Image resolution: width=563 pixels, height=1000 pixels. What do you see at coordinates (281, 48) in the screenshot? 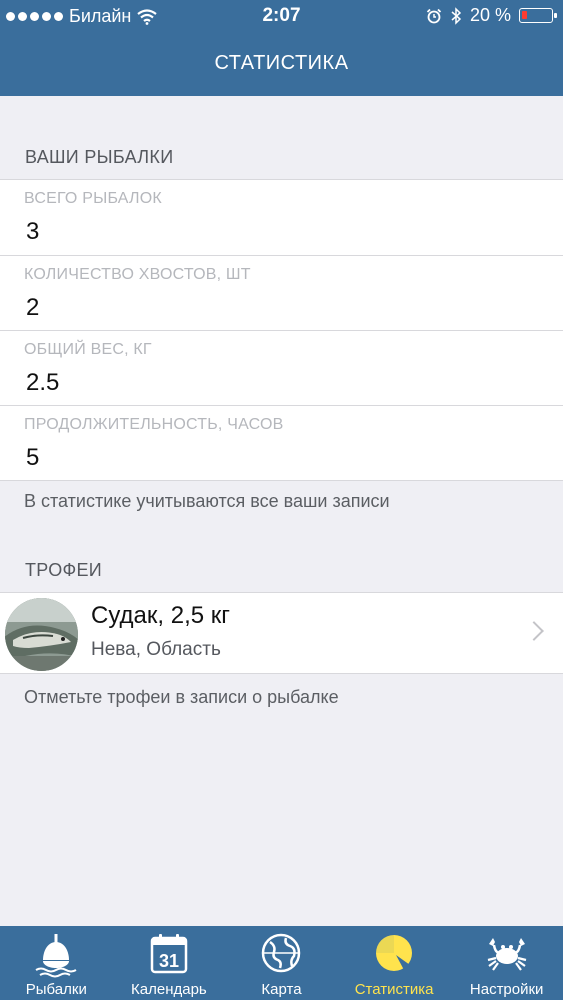
I see `top-bar: Билайн 2:07 20 % СТАТИСТИКА` at bounding box center [281, 48].